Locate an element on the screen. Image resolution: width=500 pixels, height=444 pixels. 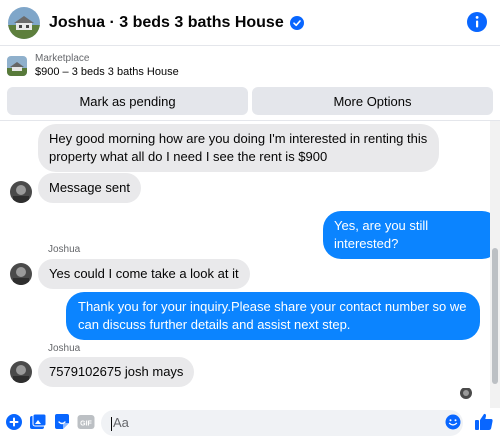
message-input-placeholder: Aa is located at coordinates (121, 422).